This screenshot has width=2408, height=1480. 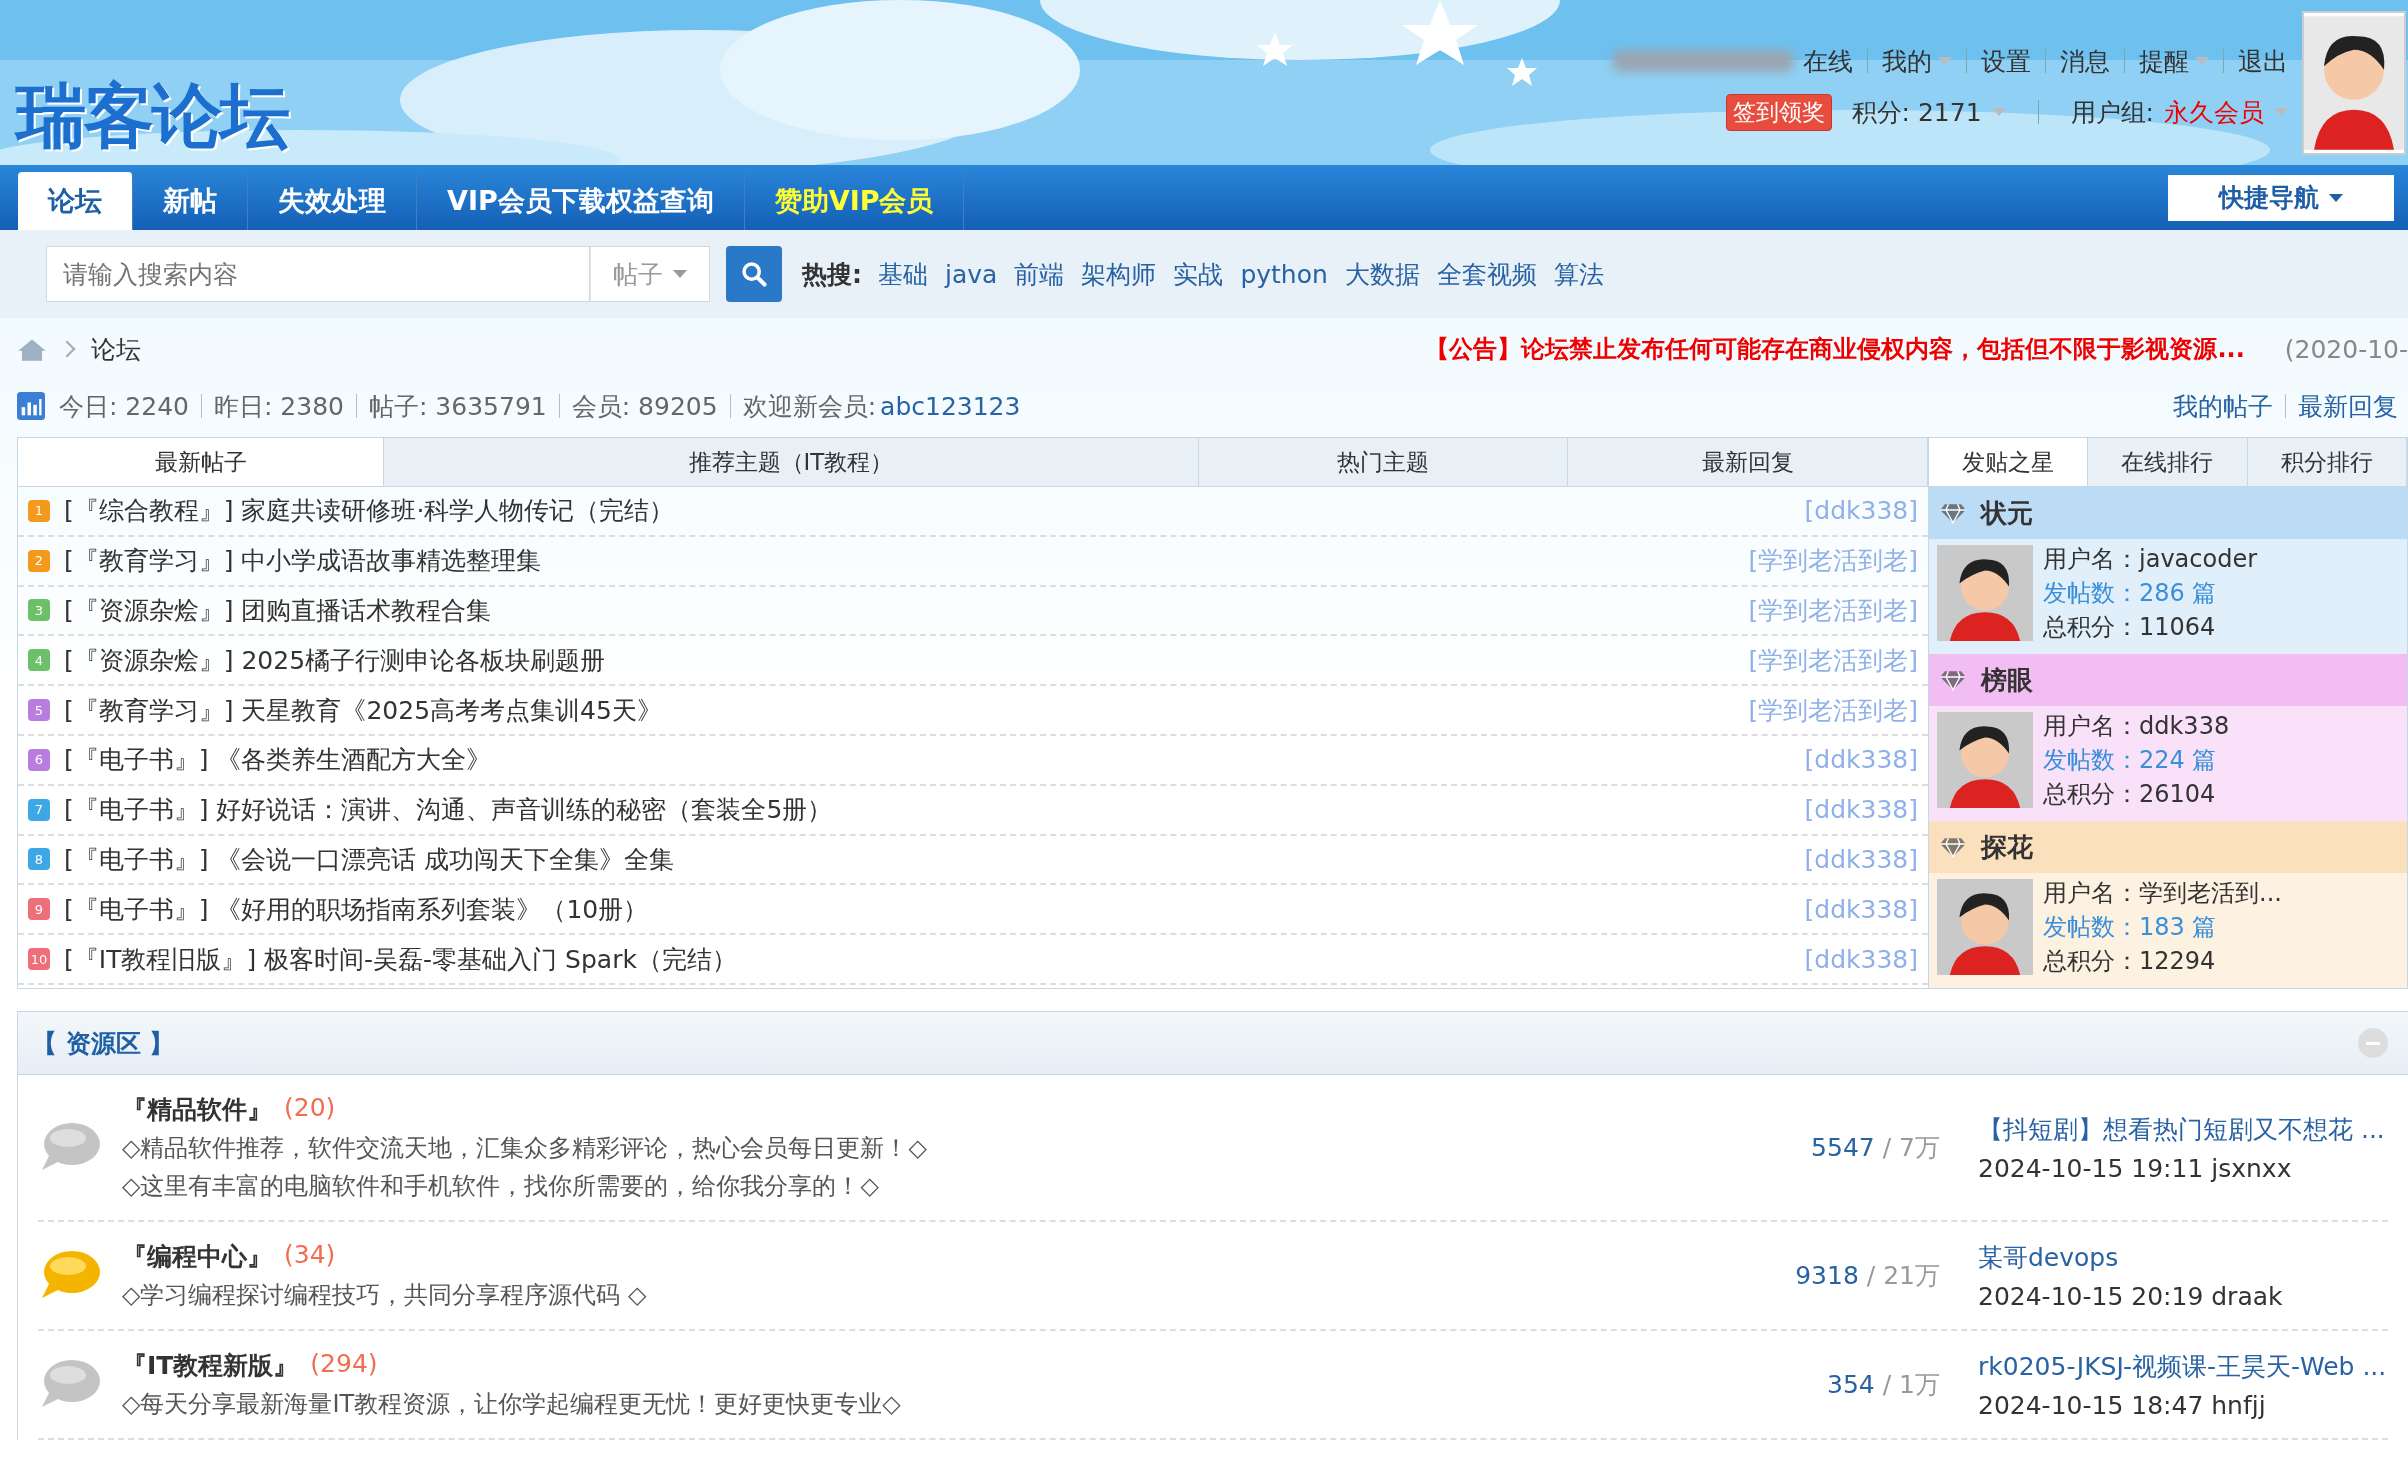 What do you see at coordinates (369, 511) in the screenshot?
I see `post-title-link: [『综合教程』] 家庭共读研修班·科学人物传记（完结）` at bounding box center [369, 511].